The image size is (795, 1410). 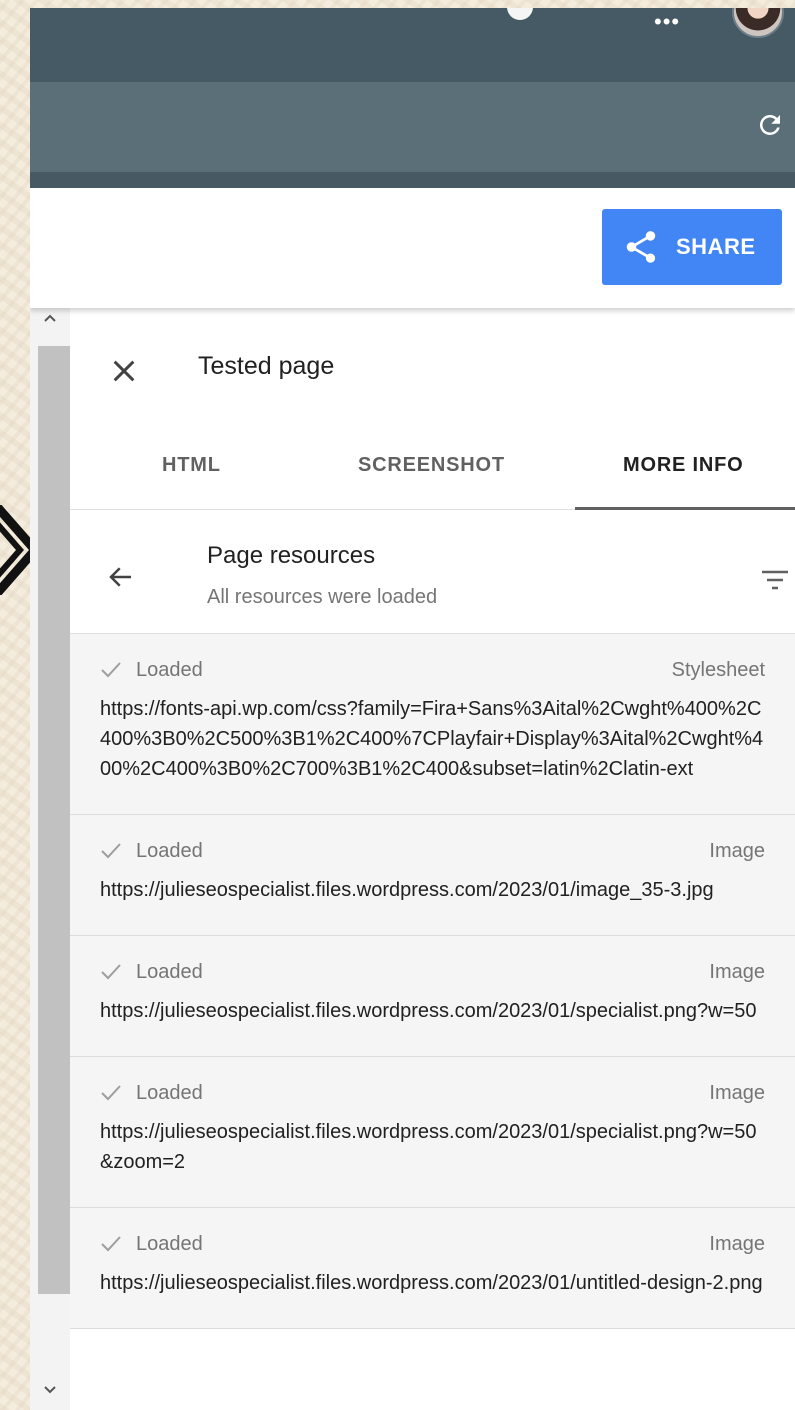 I want to click on refresh-icon, so click(x=770, y=125).